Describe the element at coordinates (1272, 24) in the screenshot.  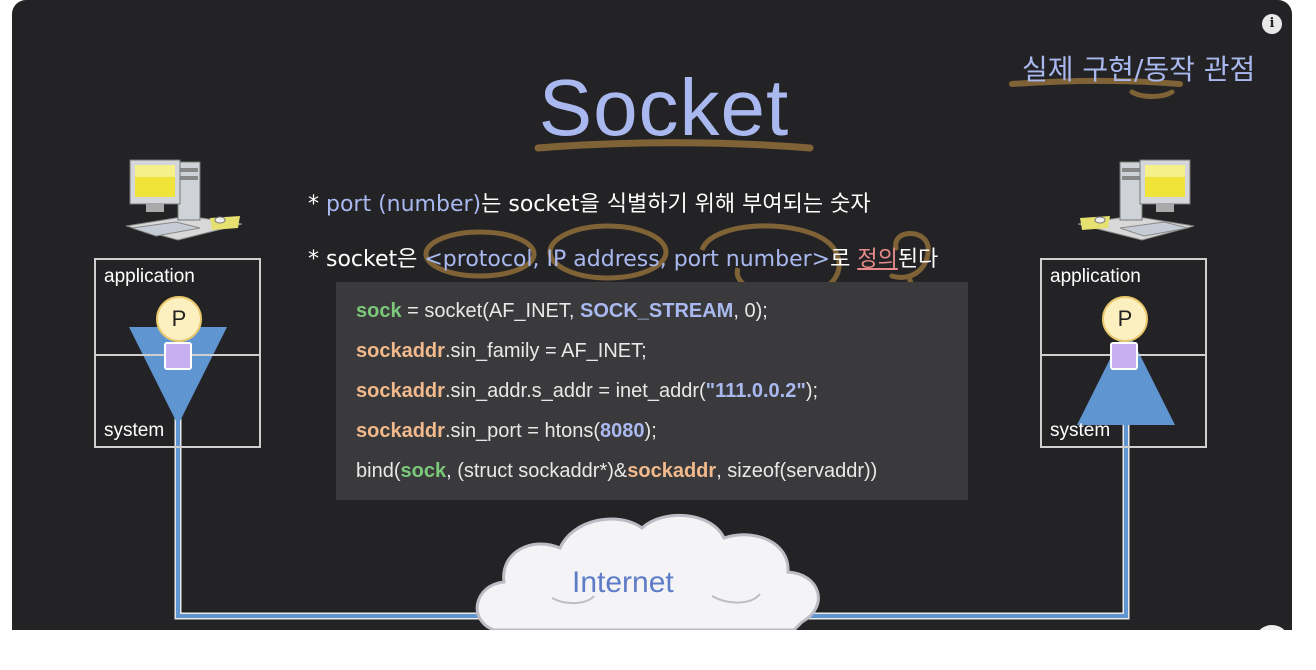
I see `info-icon: i` at that location.